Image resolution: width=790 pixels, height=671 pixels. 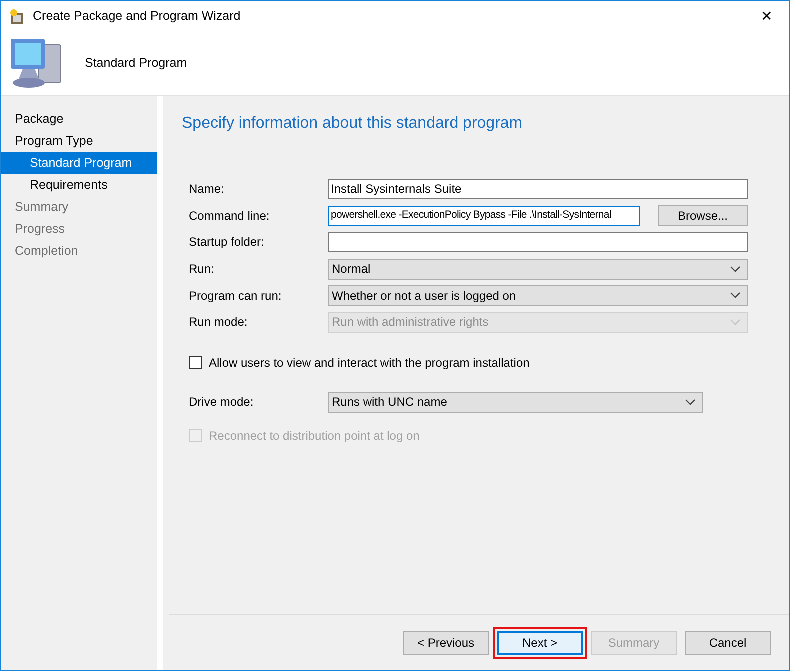 What do you see at coordinates (538, 242) in the screenshot?
I see `input-field` at bounding box center [538, 242].